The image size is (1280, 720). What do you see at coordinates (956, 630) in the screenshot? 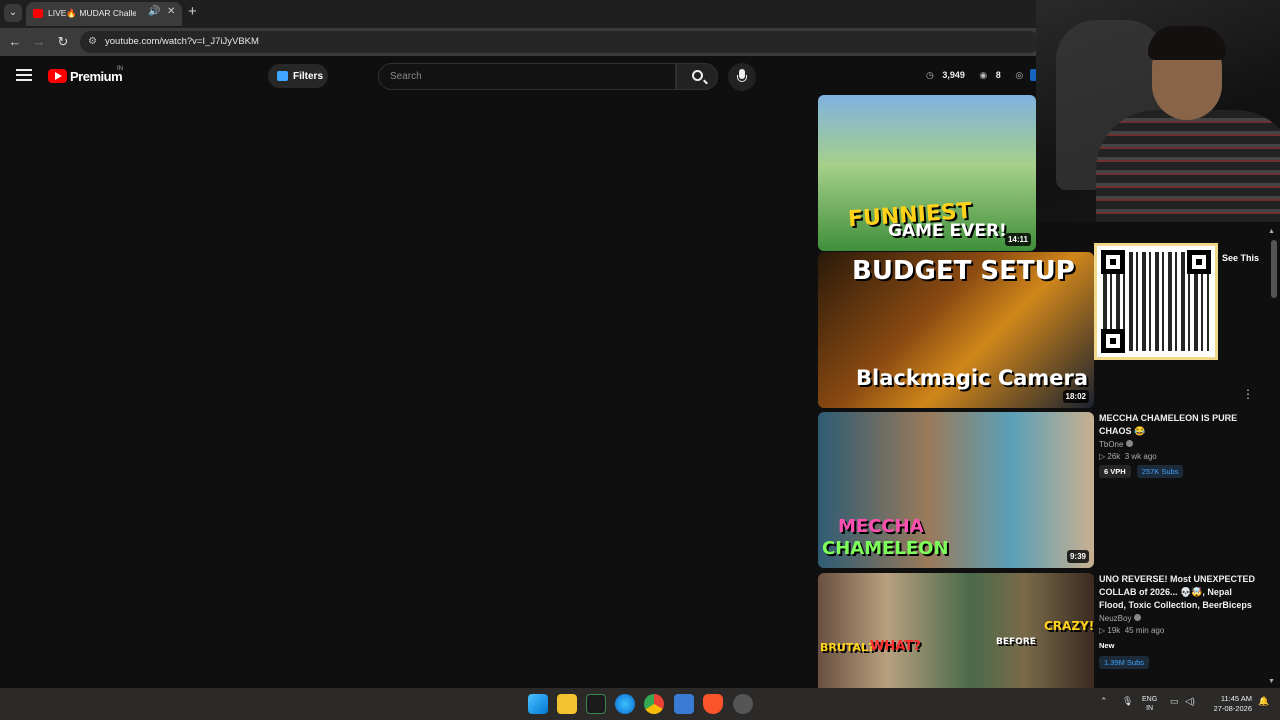
I see `video-thumbnail: BRUTAL? WHAT? BEFORE CRAZY!` at bounding box center [956, 630].